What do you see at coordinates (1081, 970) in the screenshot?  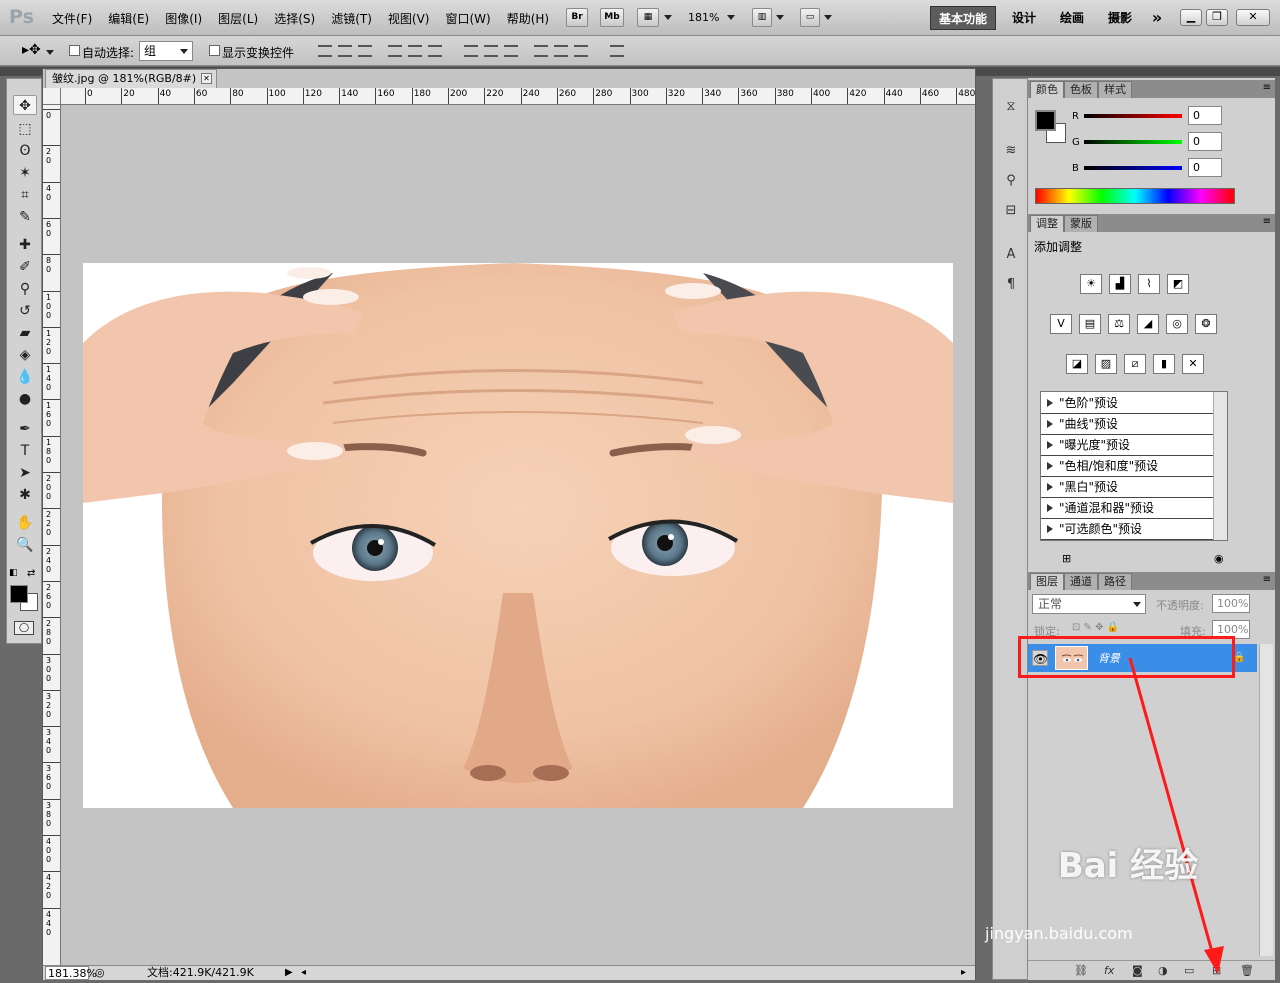 I see `link-layers-icon: ⛓` at bounding box center [1081, 970].